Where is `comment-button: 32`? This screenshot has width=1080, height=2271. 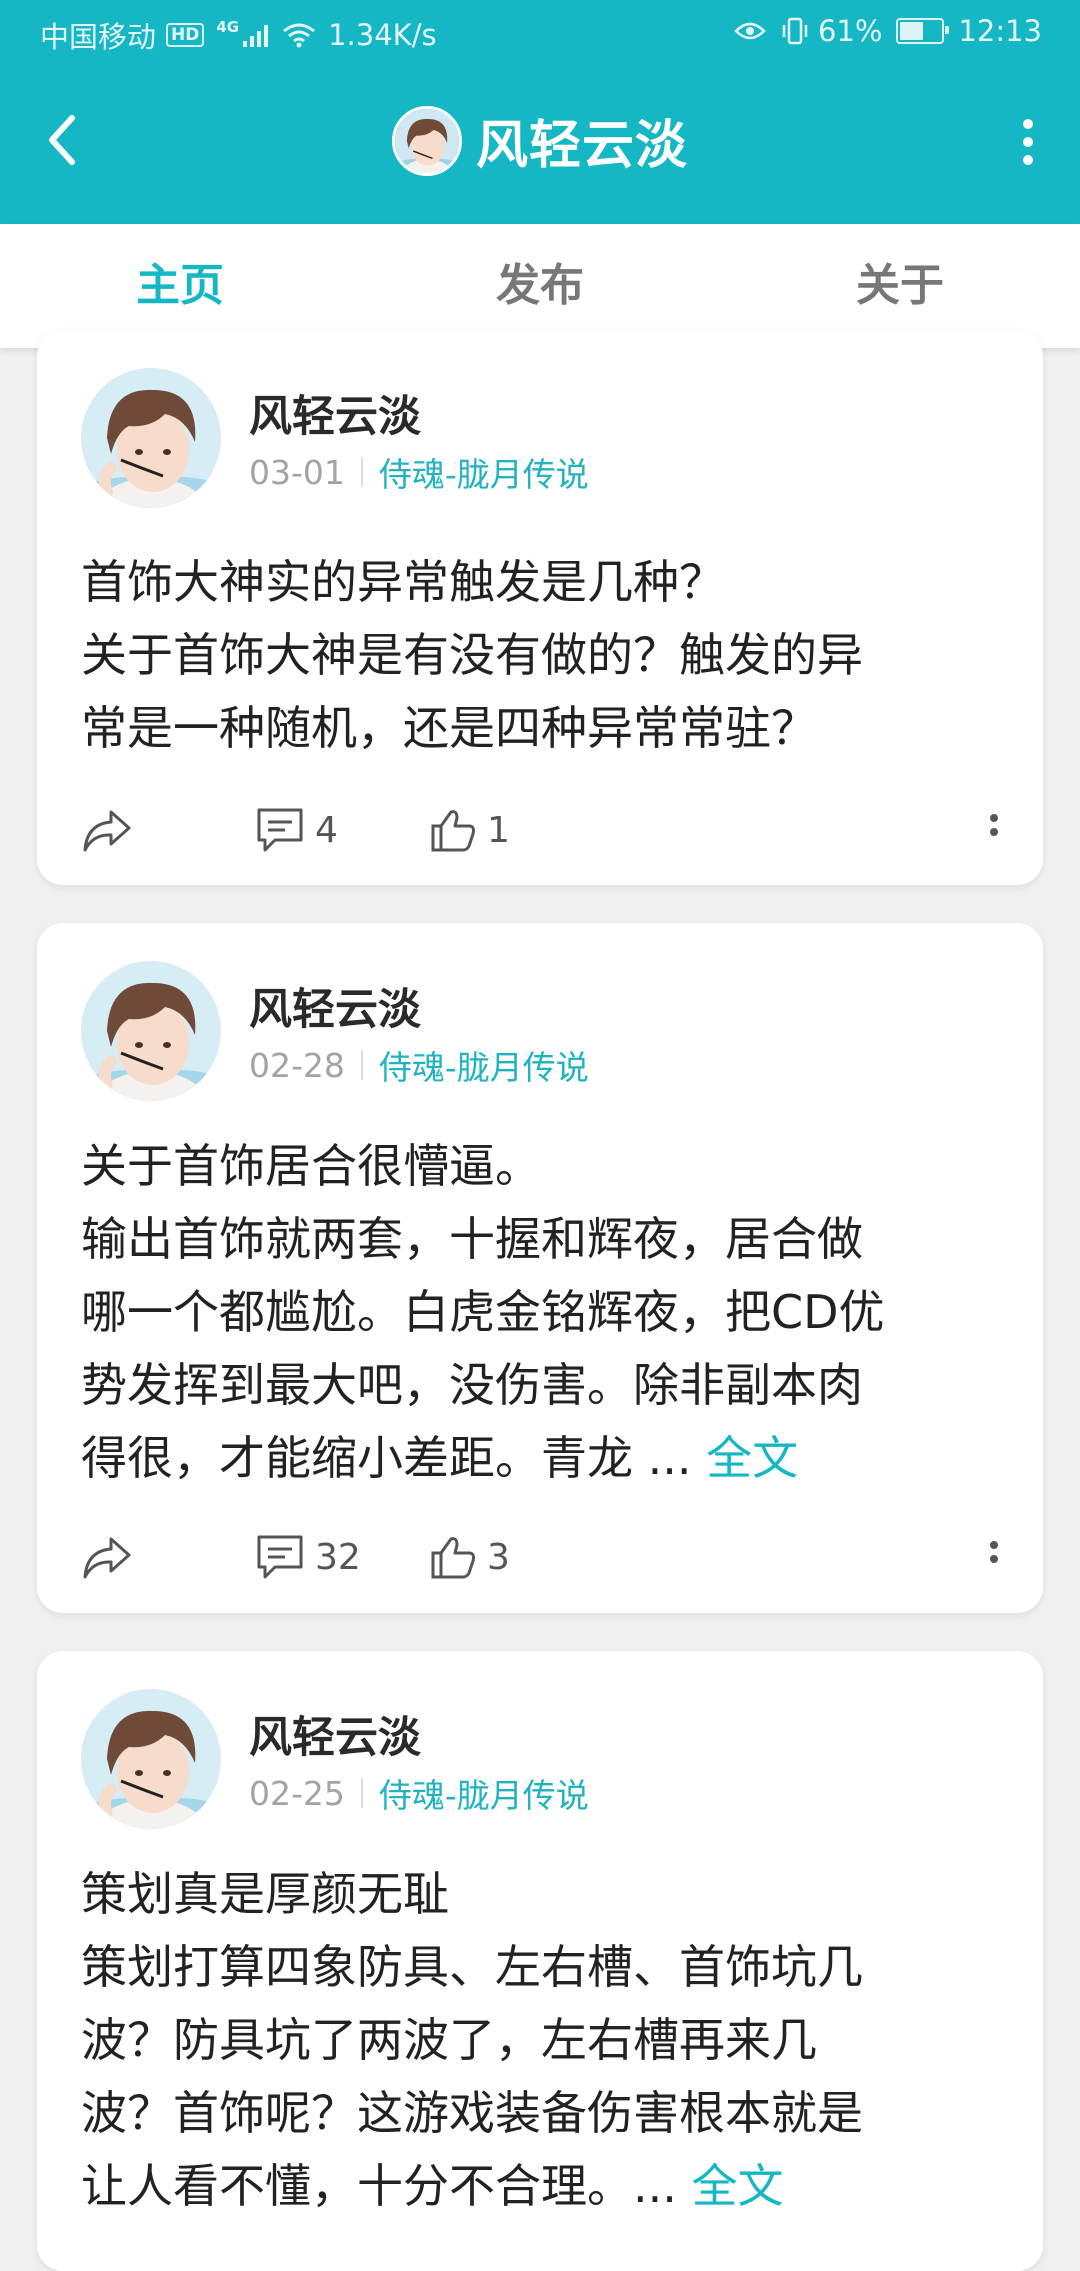
comment-button: 32 is located at coordinates (308, 1557).